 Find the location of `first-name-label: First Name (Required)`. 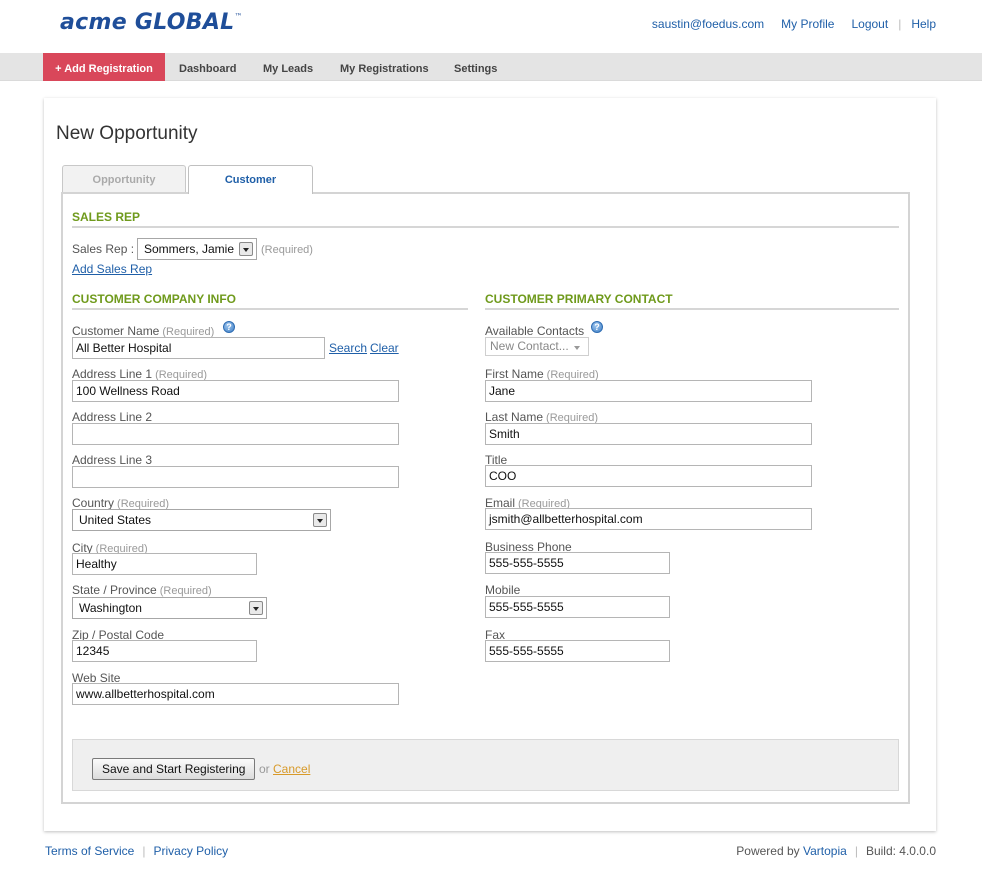

first-name-label: First Name (Required) is located at coordinates (542, 374).